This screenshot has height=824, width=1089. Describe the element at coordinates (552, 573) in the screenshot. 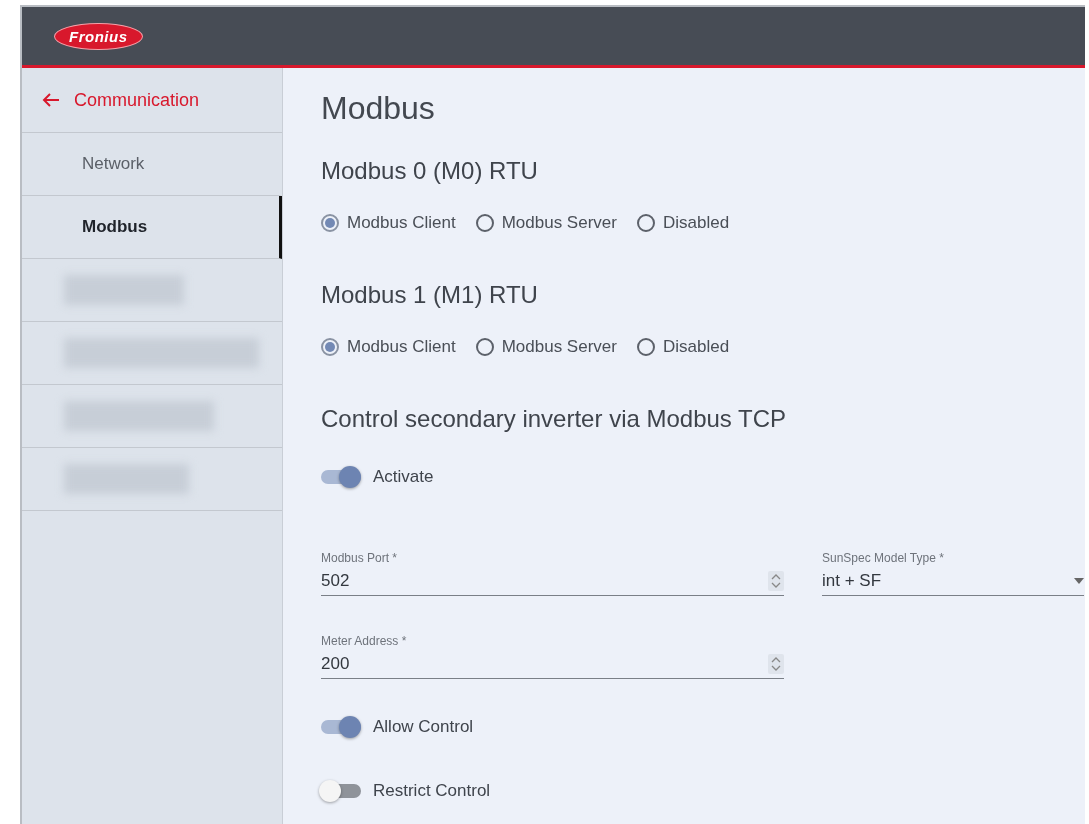

I see `number-field: Modbus Port * 502` at that location.